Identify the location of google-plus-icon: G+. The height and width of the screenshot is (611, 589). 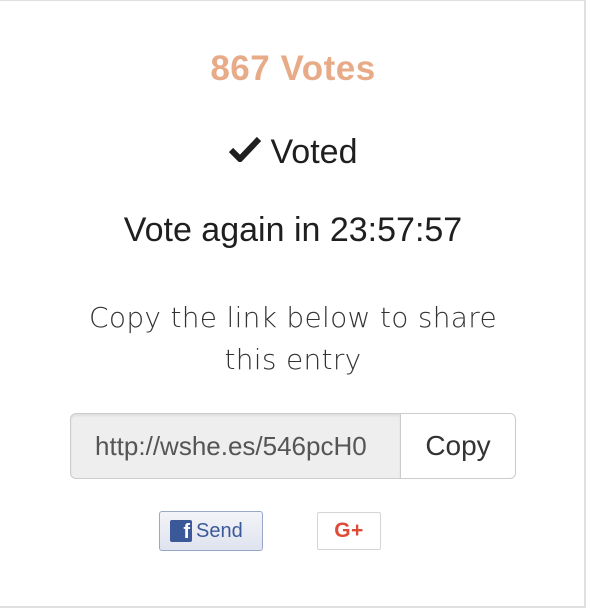
(349, 530).